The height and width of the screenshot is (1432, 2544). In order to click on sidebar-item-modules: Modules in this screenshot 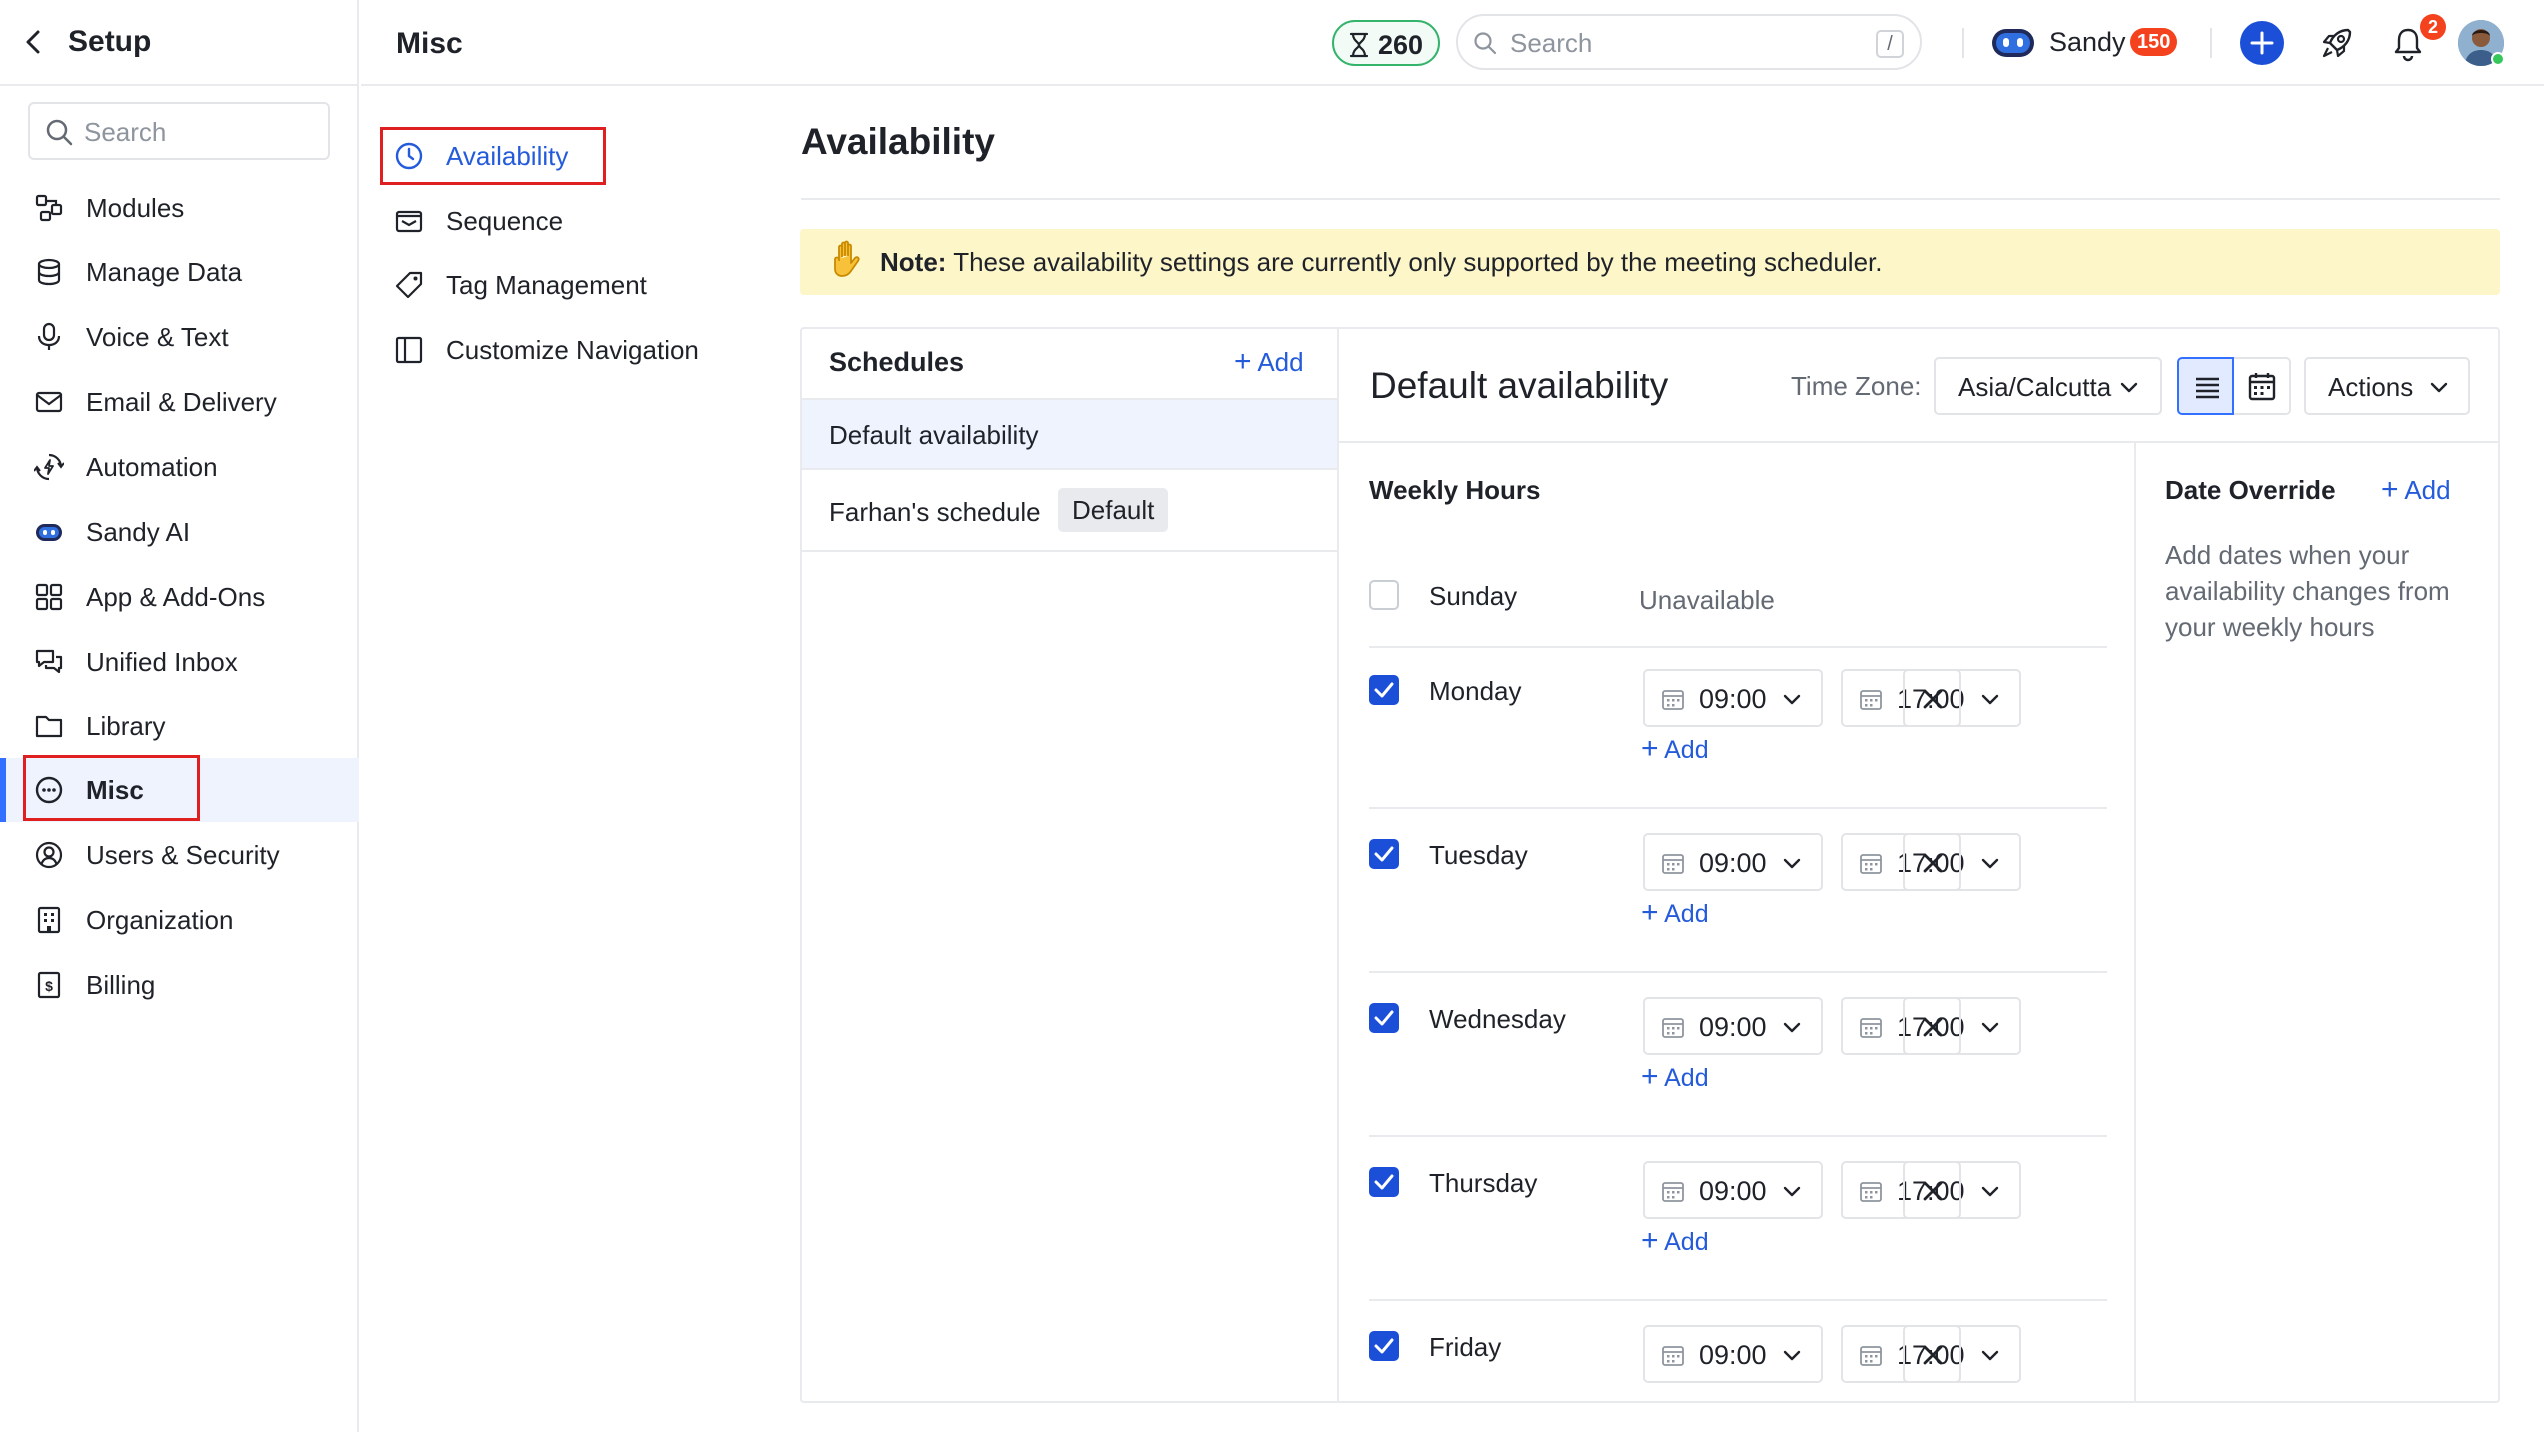, I will do `click(179, 208)`.